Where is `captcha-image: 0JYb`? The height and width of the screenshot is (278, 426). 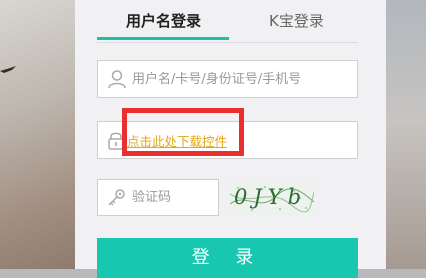
captcha-image: 0JYb is located at coordinates (272, 198).